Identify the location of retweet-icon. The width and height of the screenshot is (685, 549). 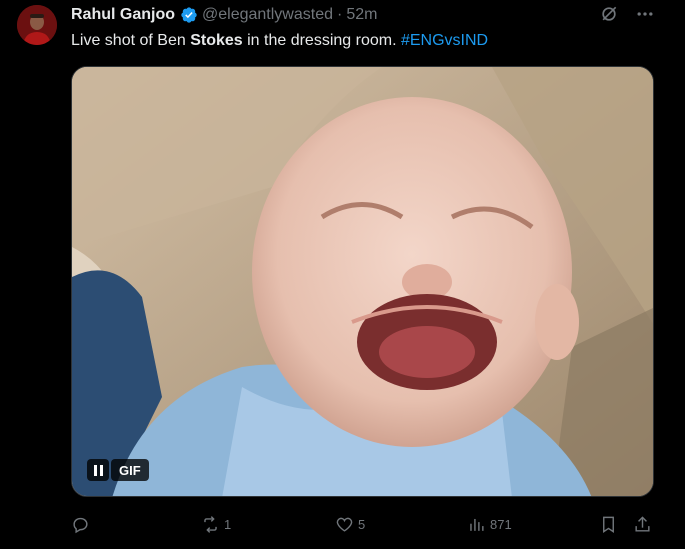
(210, 524).